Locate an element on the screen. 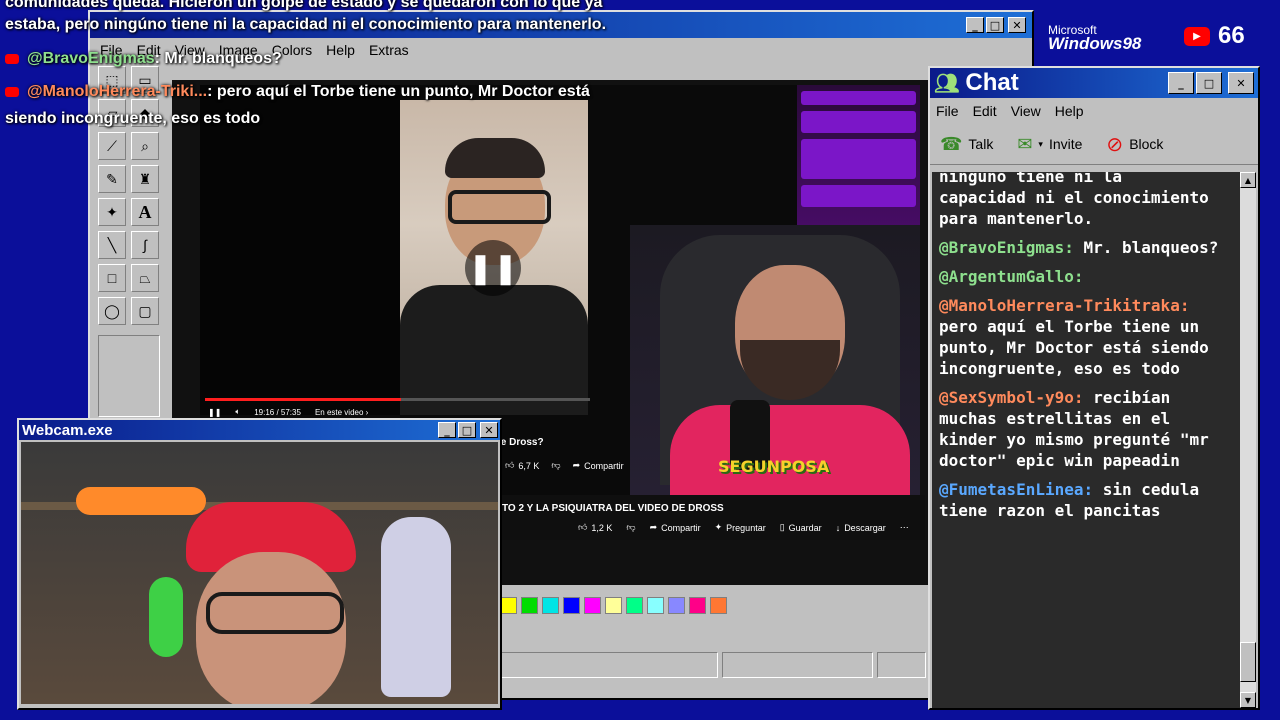 Image resolution: width=1280 pixels, height=720 pixels. menu-help: Help is located at coordinates (340, 50).